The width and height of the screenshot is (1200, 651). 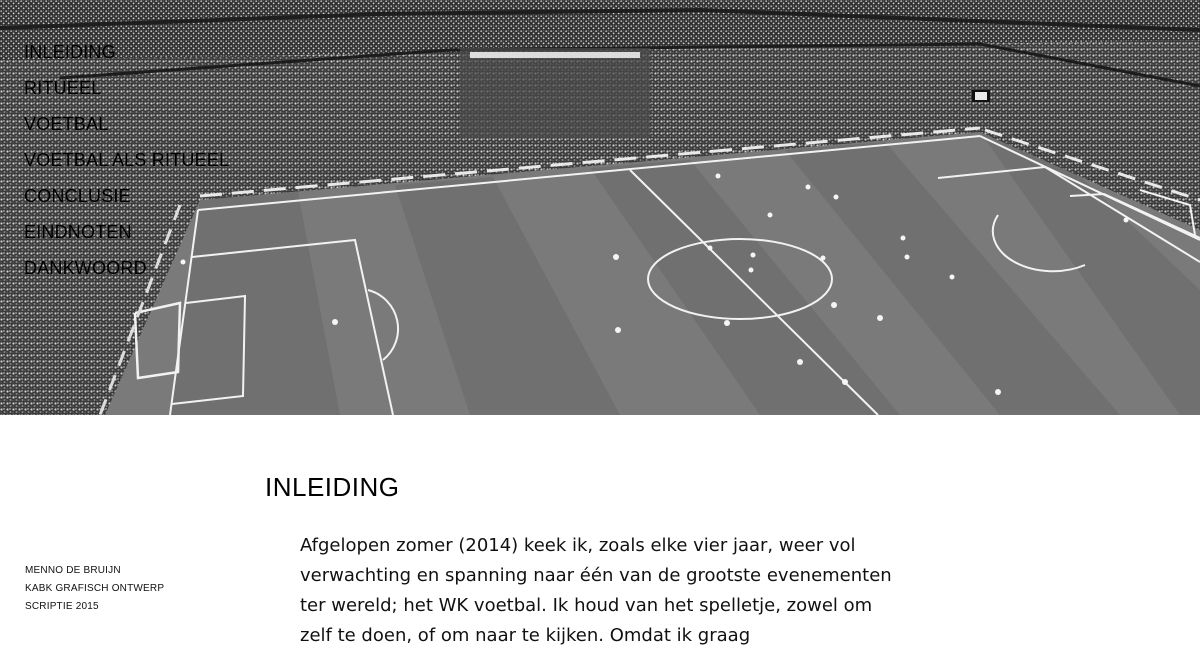 I want to click on course-name: SCRIPTIE 2015, so click(x=62, y=606).